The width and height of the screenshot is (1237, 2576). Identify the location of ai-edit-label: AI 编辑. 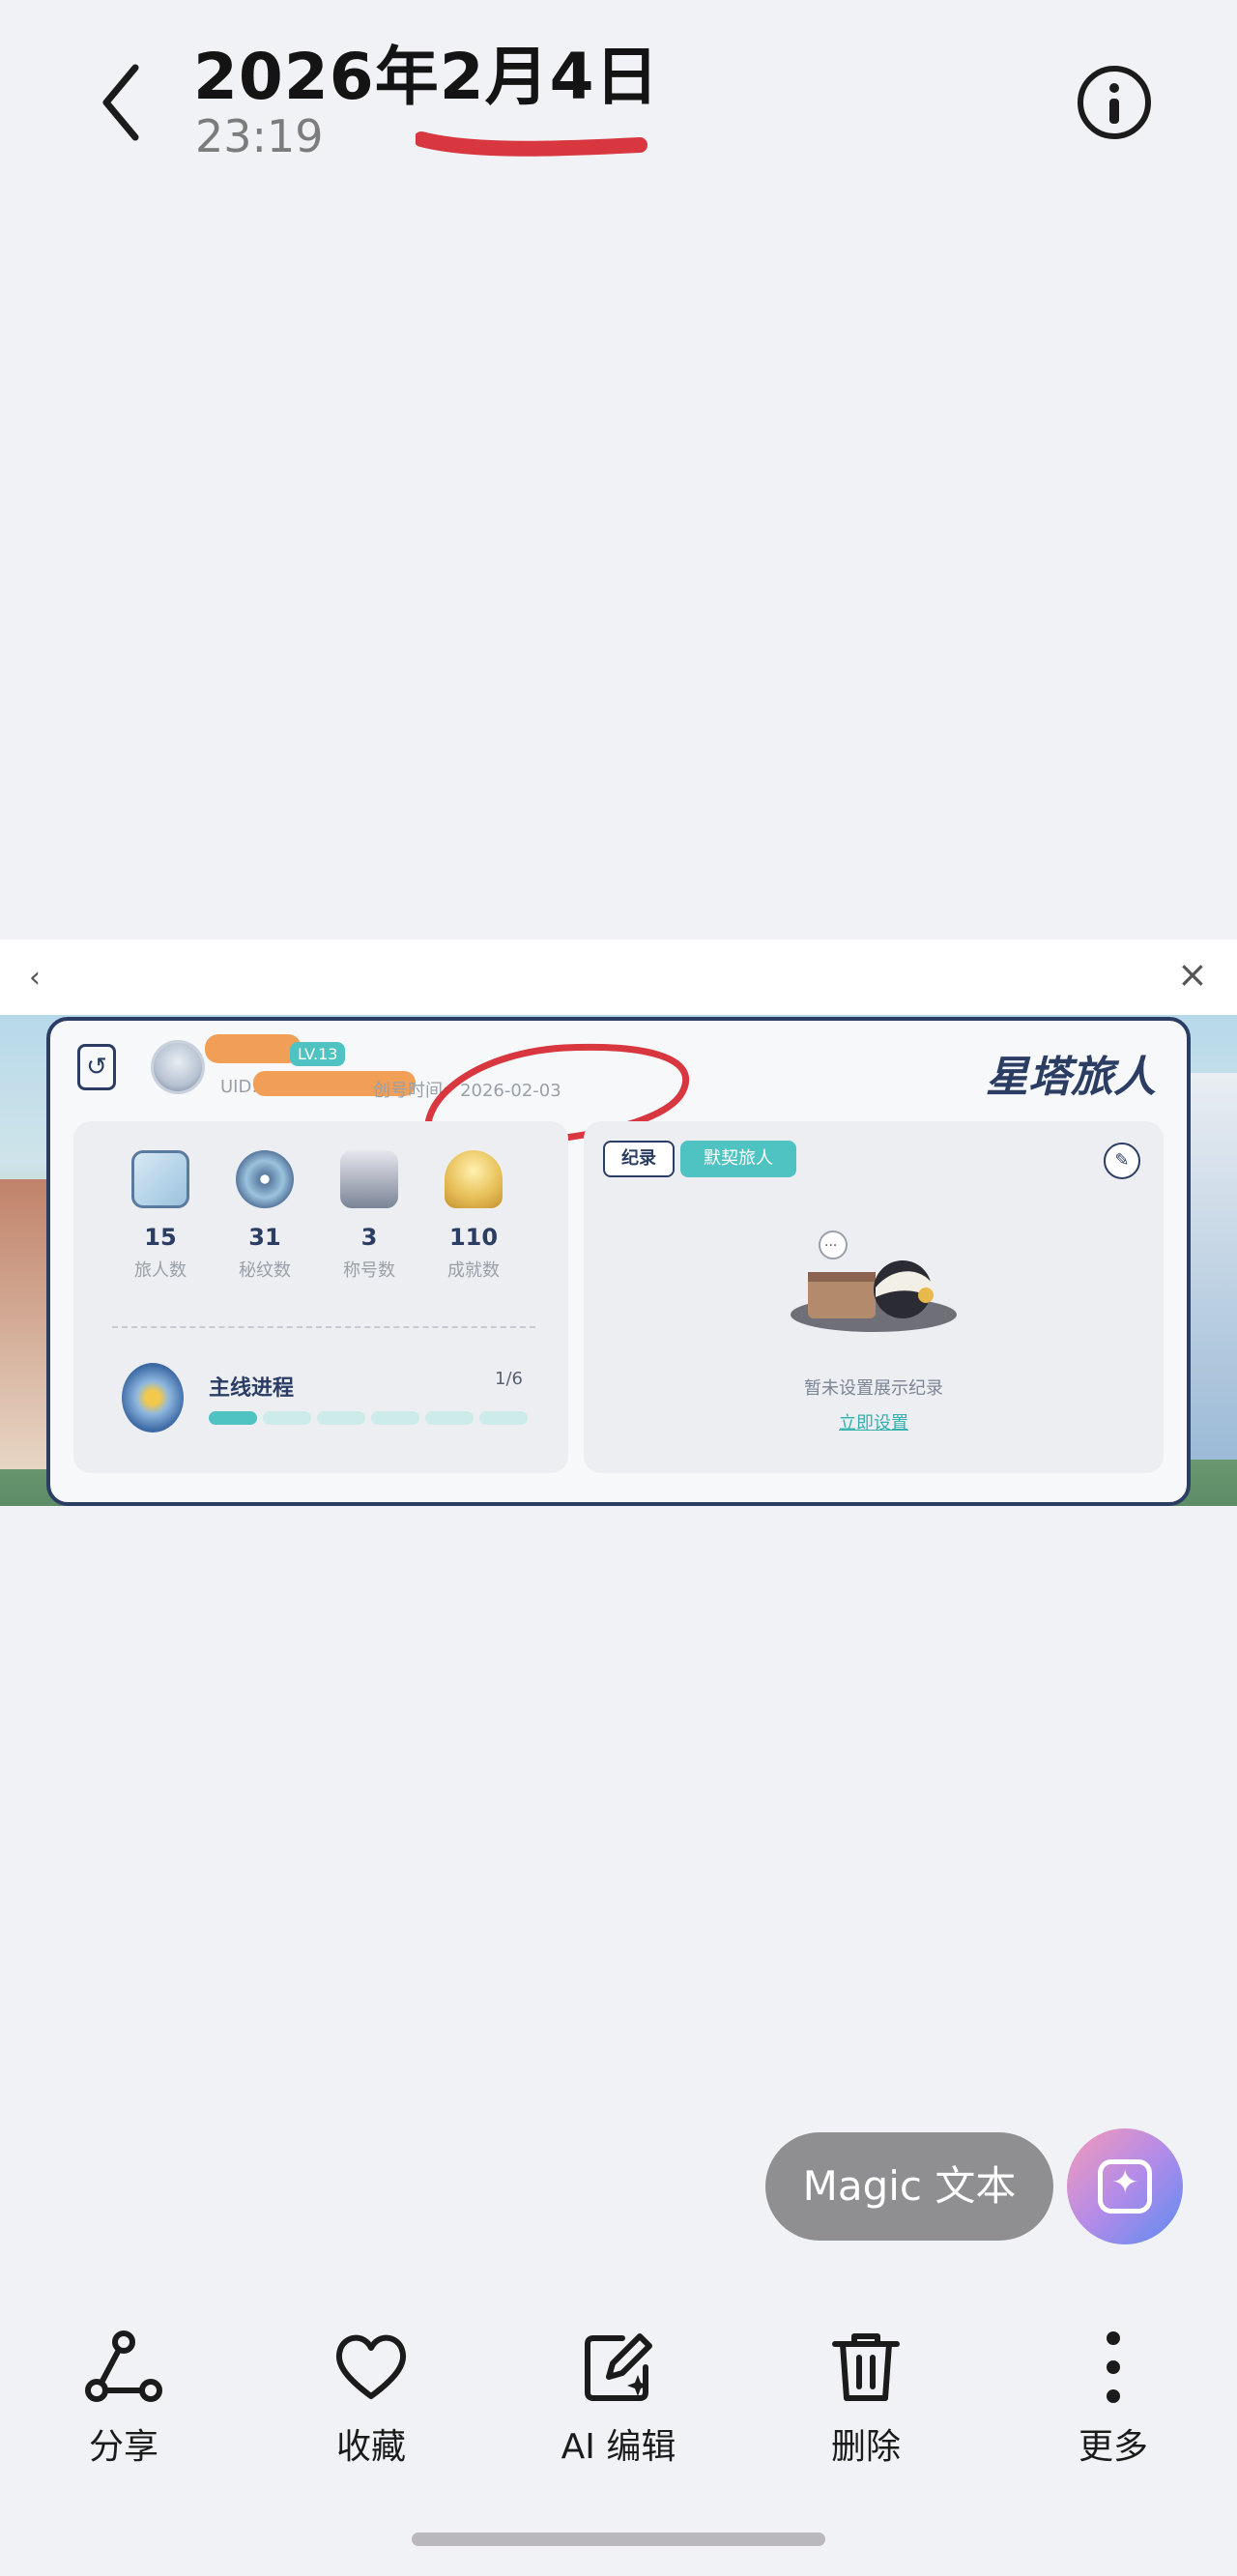
(618, 2447).